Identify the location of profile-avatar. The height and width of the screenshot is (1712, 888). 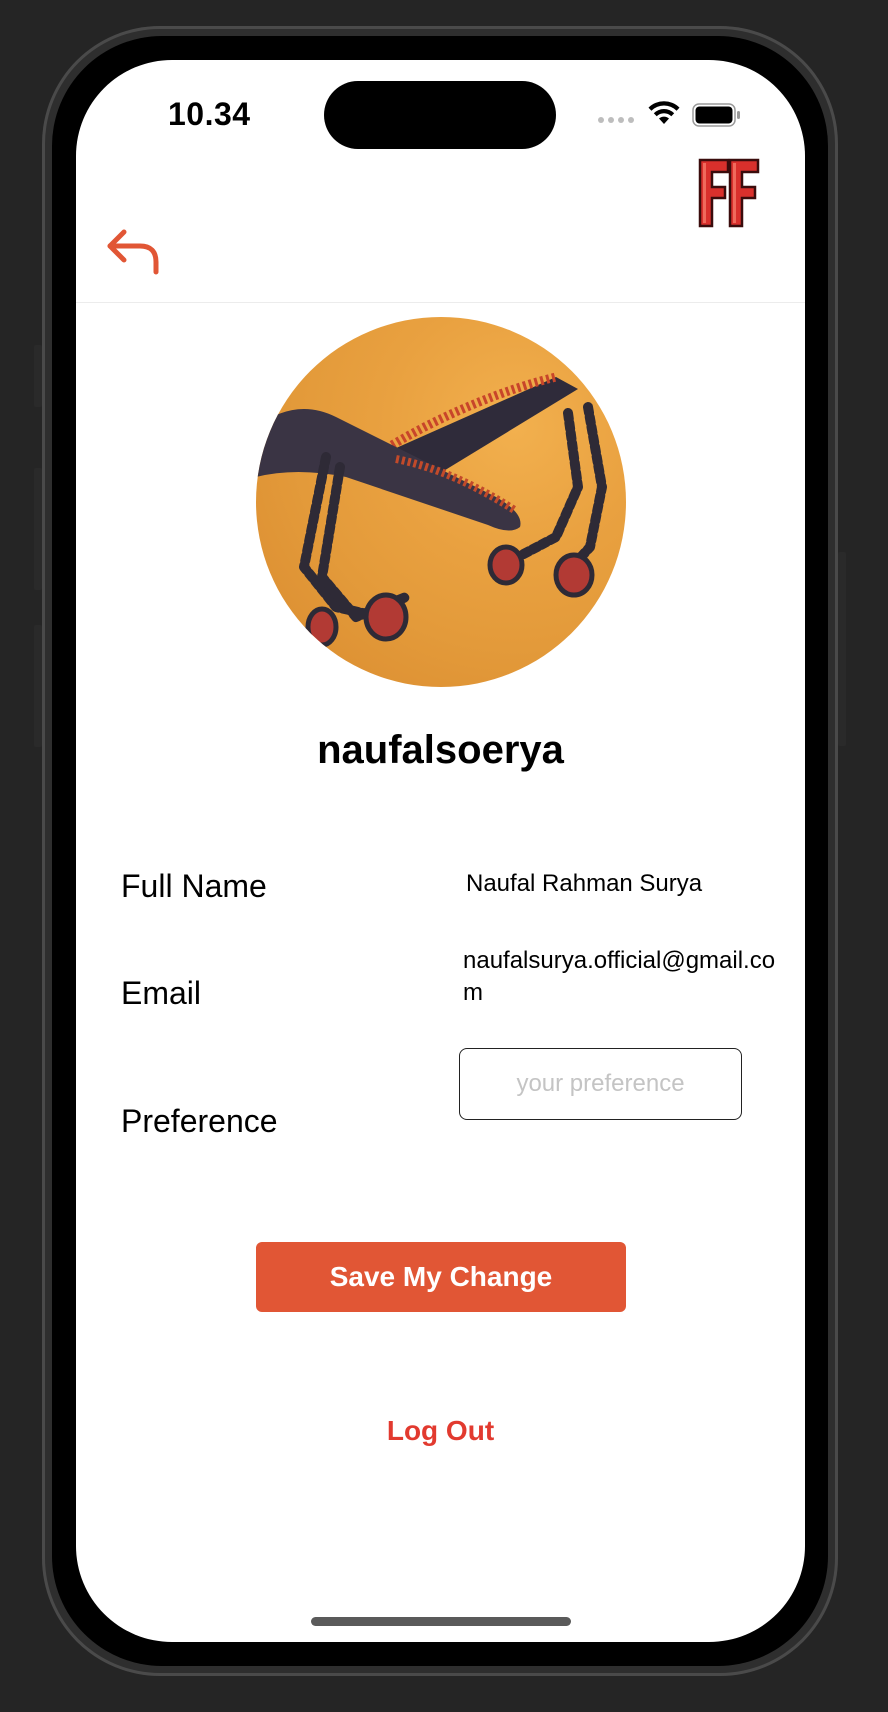
(441, 502).